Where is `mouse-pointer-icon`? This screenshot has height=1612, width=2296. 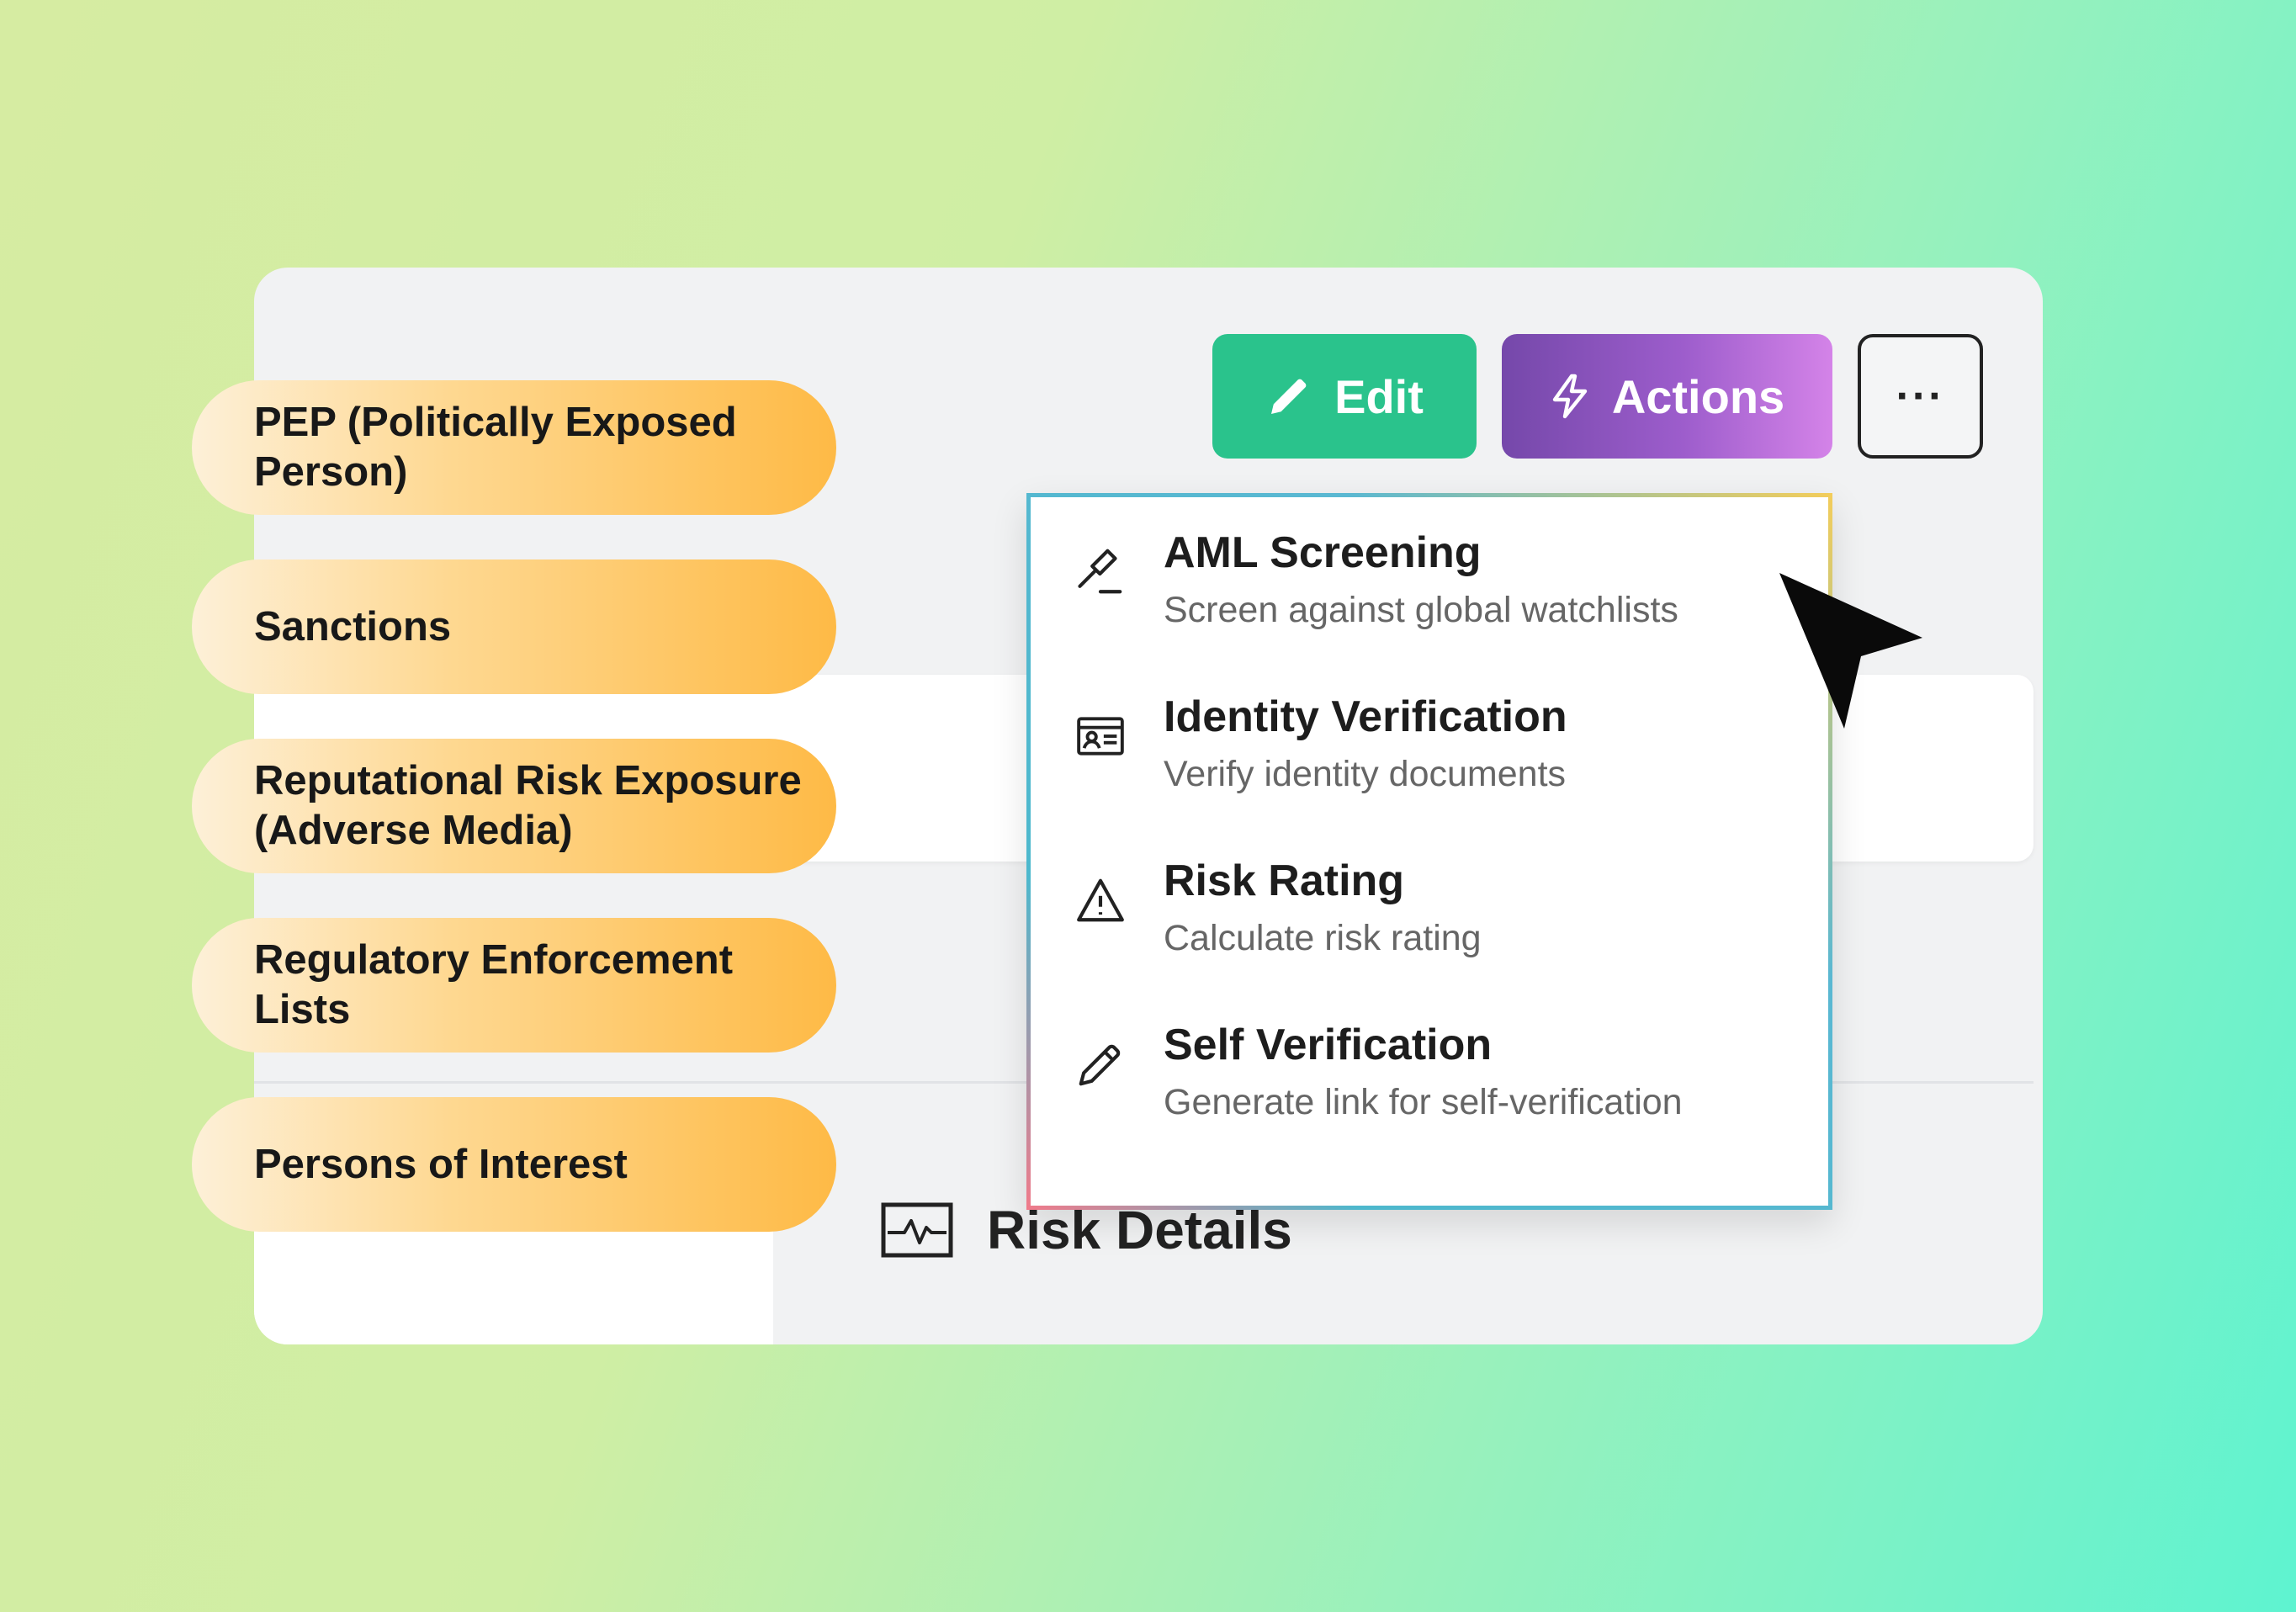
mouse-pointer-icon is located at coordinates (1851, 651).